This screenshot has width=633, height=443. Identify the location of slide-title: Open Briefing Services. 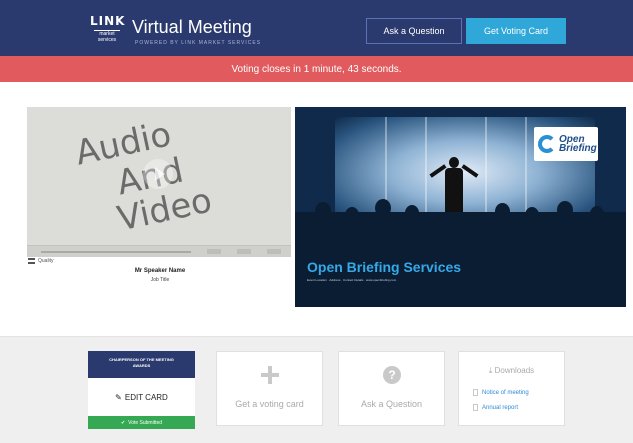
(384, 267).